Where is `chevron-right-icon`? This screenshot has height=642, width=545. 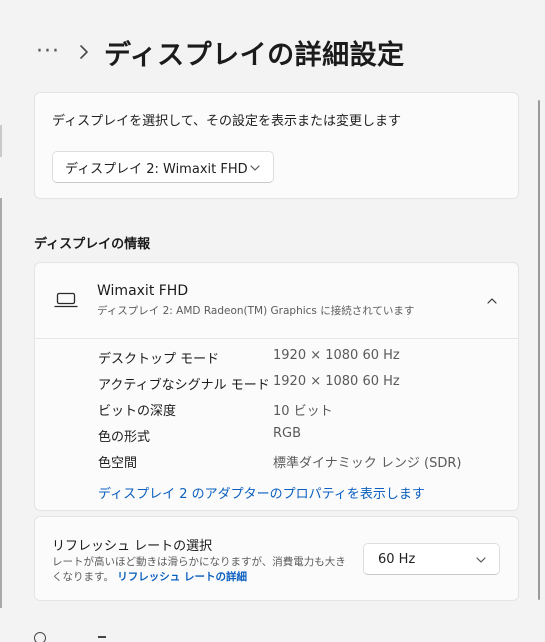 chevron-right-icon is located at coordinates (84, 52).